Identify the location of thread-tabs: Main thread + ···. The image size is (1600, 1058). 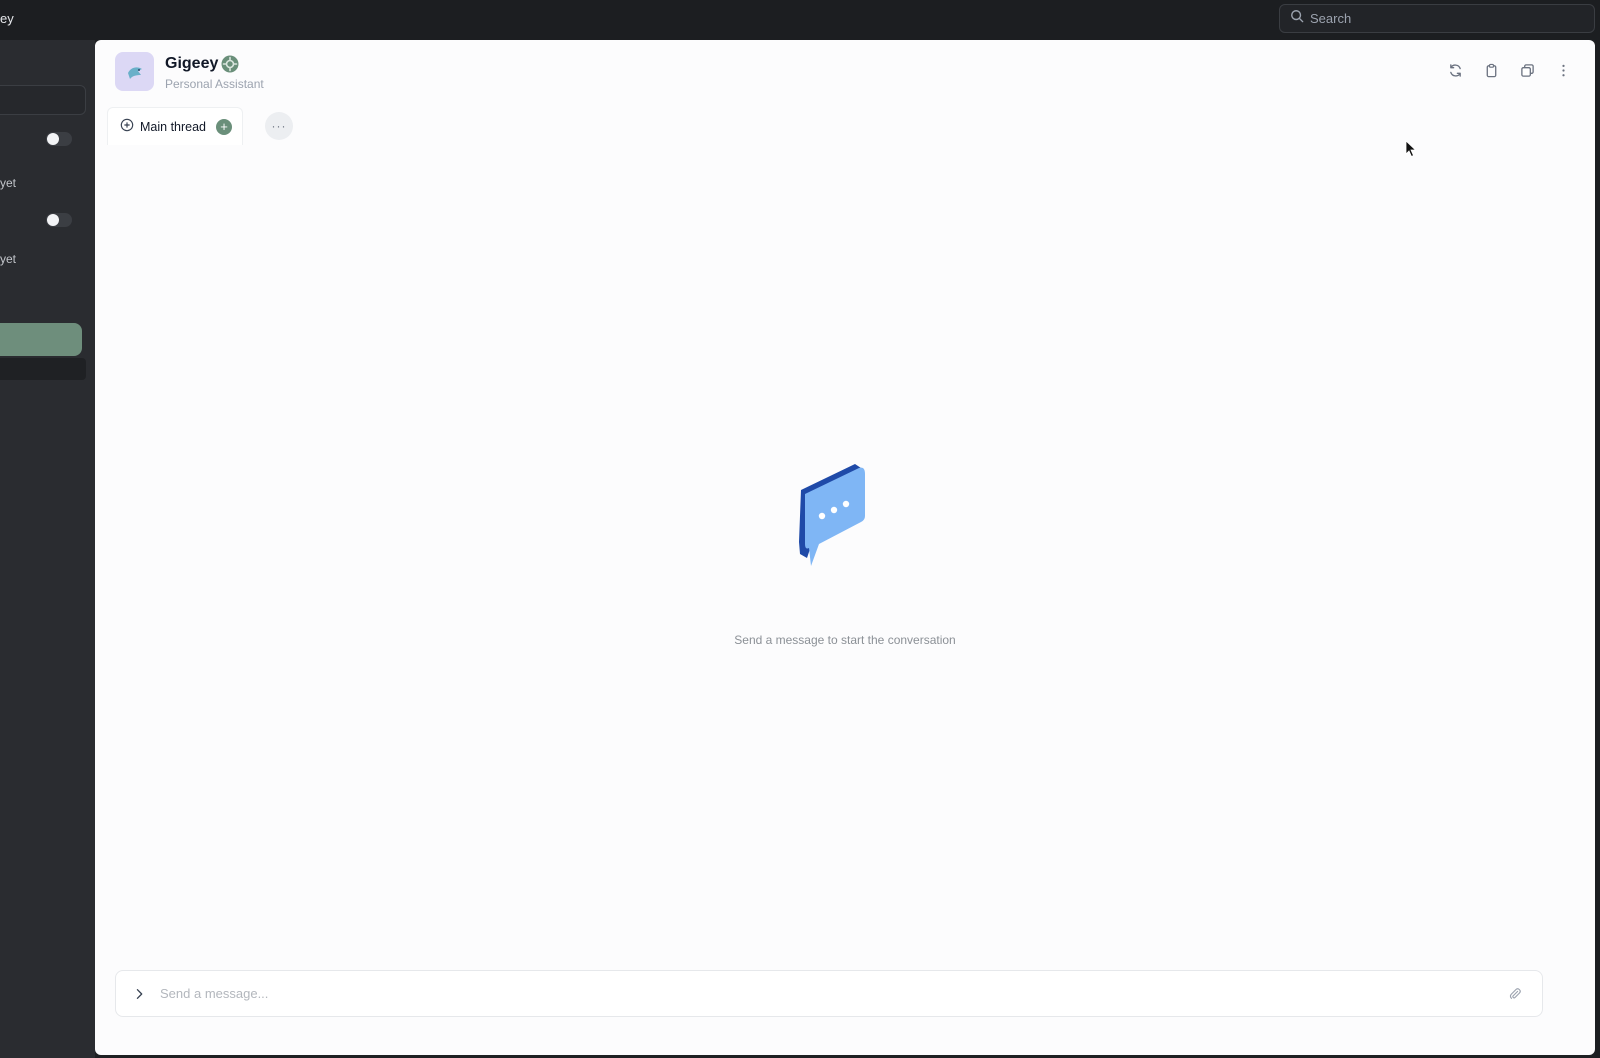
(200, 126).